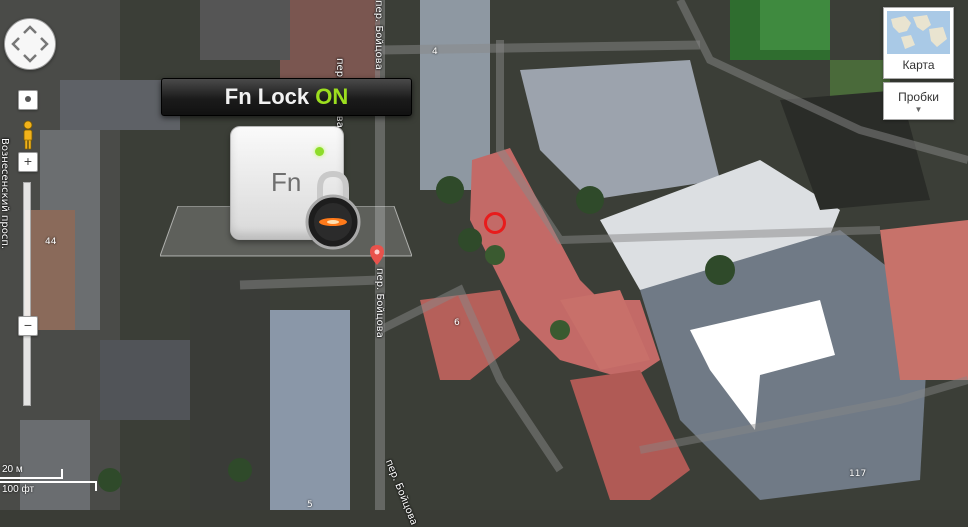 Image resolution: width=968 pixels, height=527 pixels. I want to click on my-location-button, so click(28, 100).